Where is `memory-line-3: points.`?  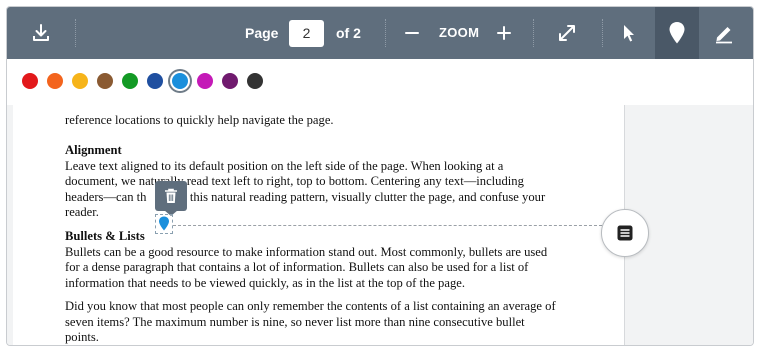 memory-line-3: points. is located at coordinates (82, 337).